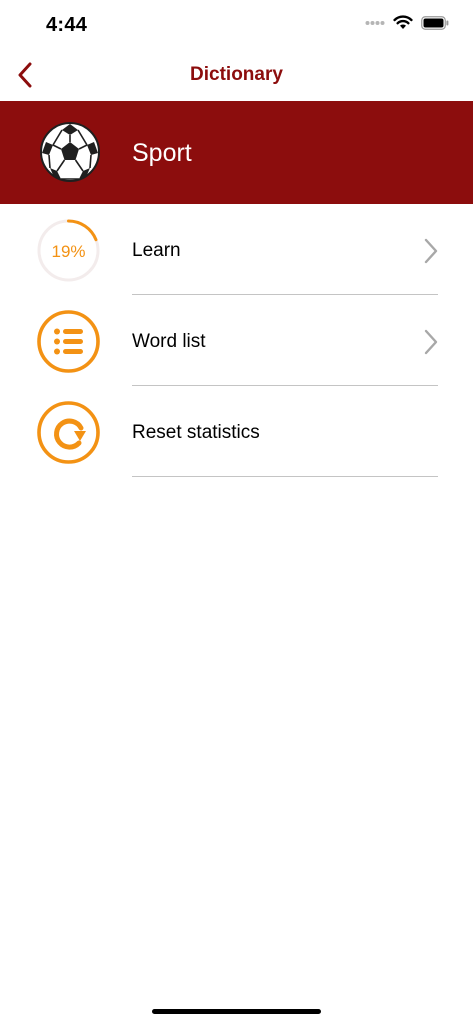 The height and width of the screenshot is (1024, 473). I want to click on divider, so click(285, 476).